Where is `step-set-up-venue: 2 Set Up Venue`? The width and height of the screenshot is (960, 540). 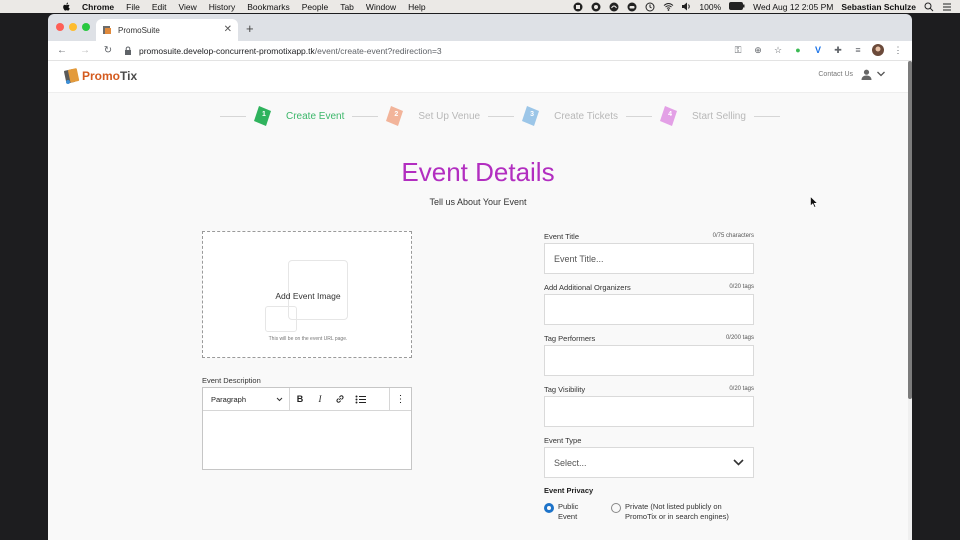 step-set-up-venue: 2 Set Up Venue is located at coordinates (433, 116).